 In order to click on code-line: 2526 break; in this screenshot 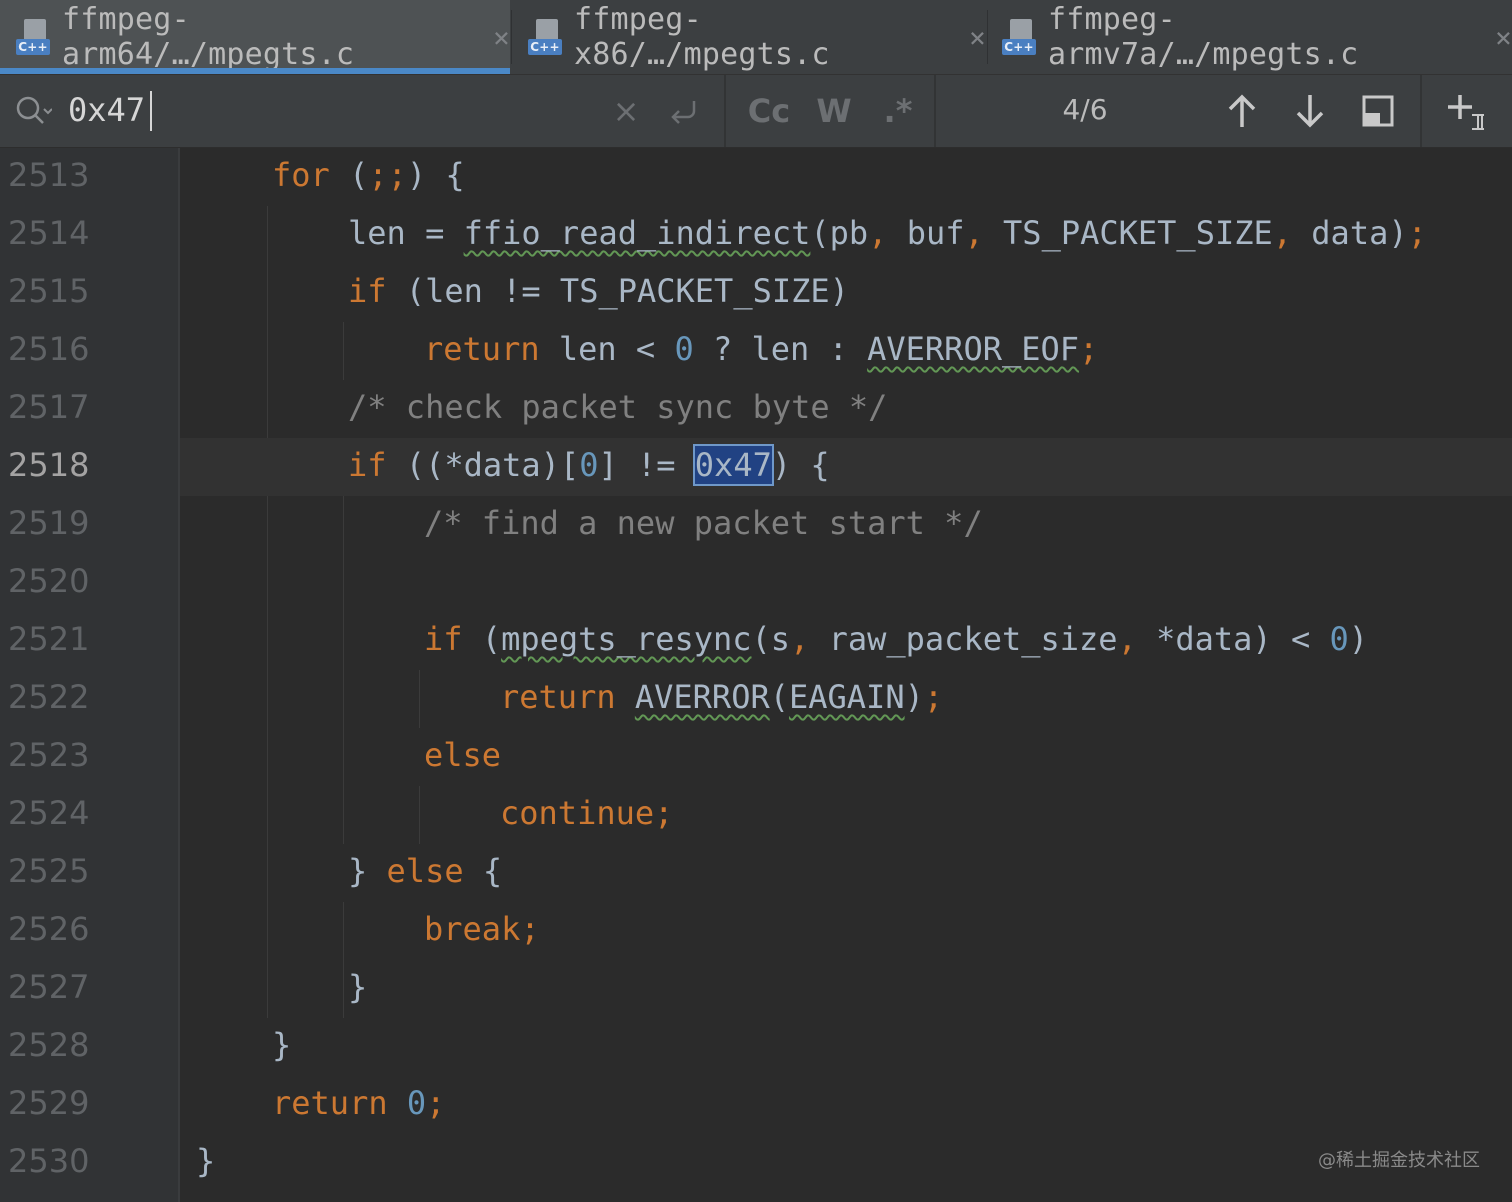, I will do `click(756, 931)`.